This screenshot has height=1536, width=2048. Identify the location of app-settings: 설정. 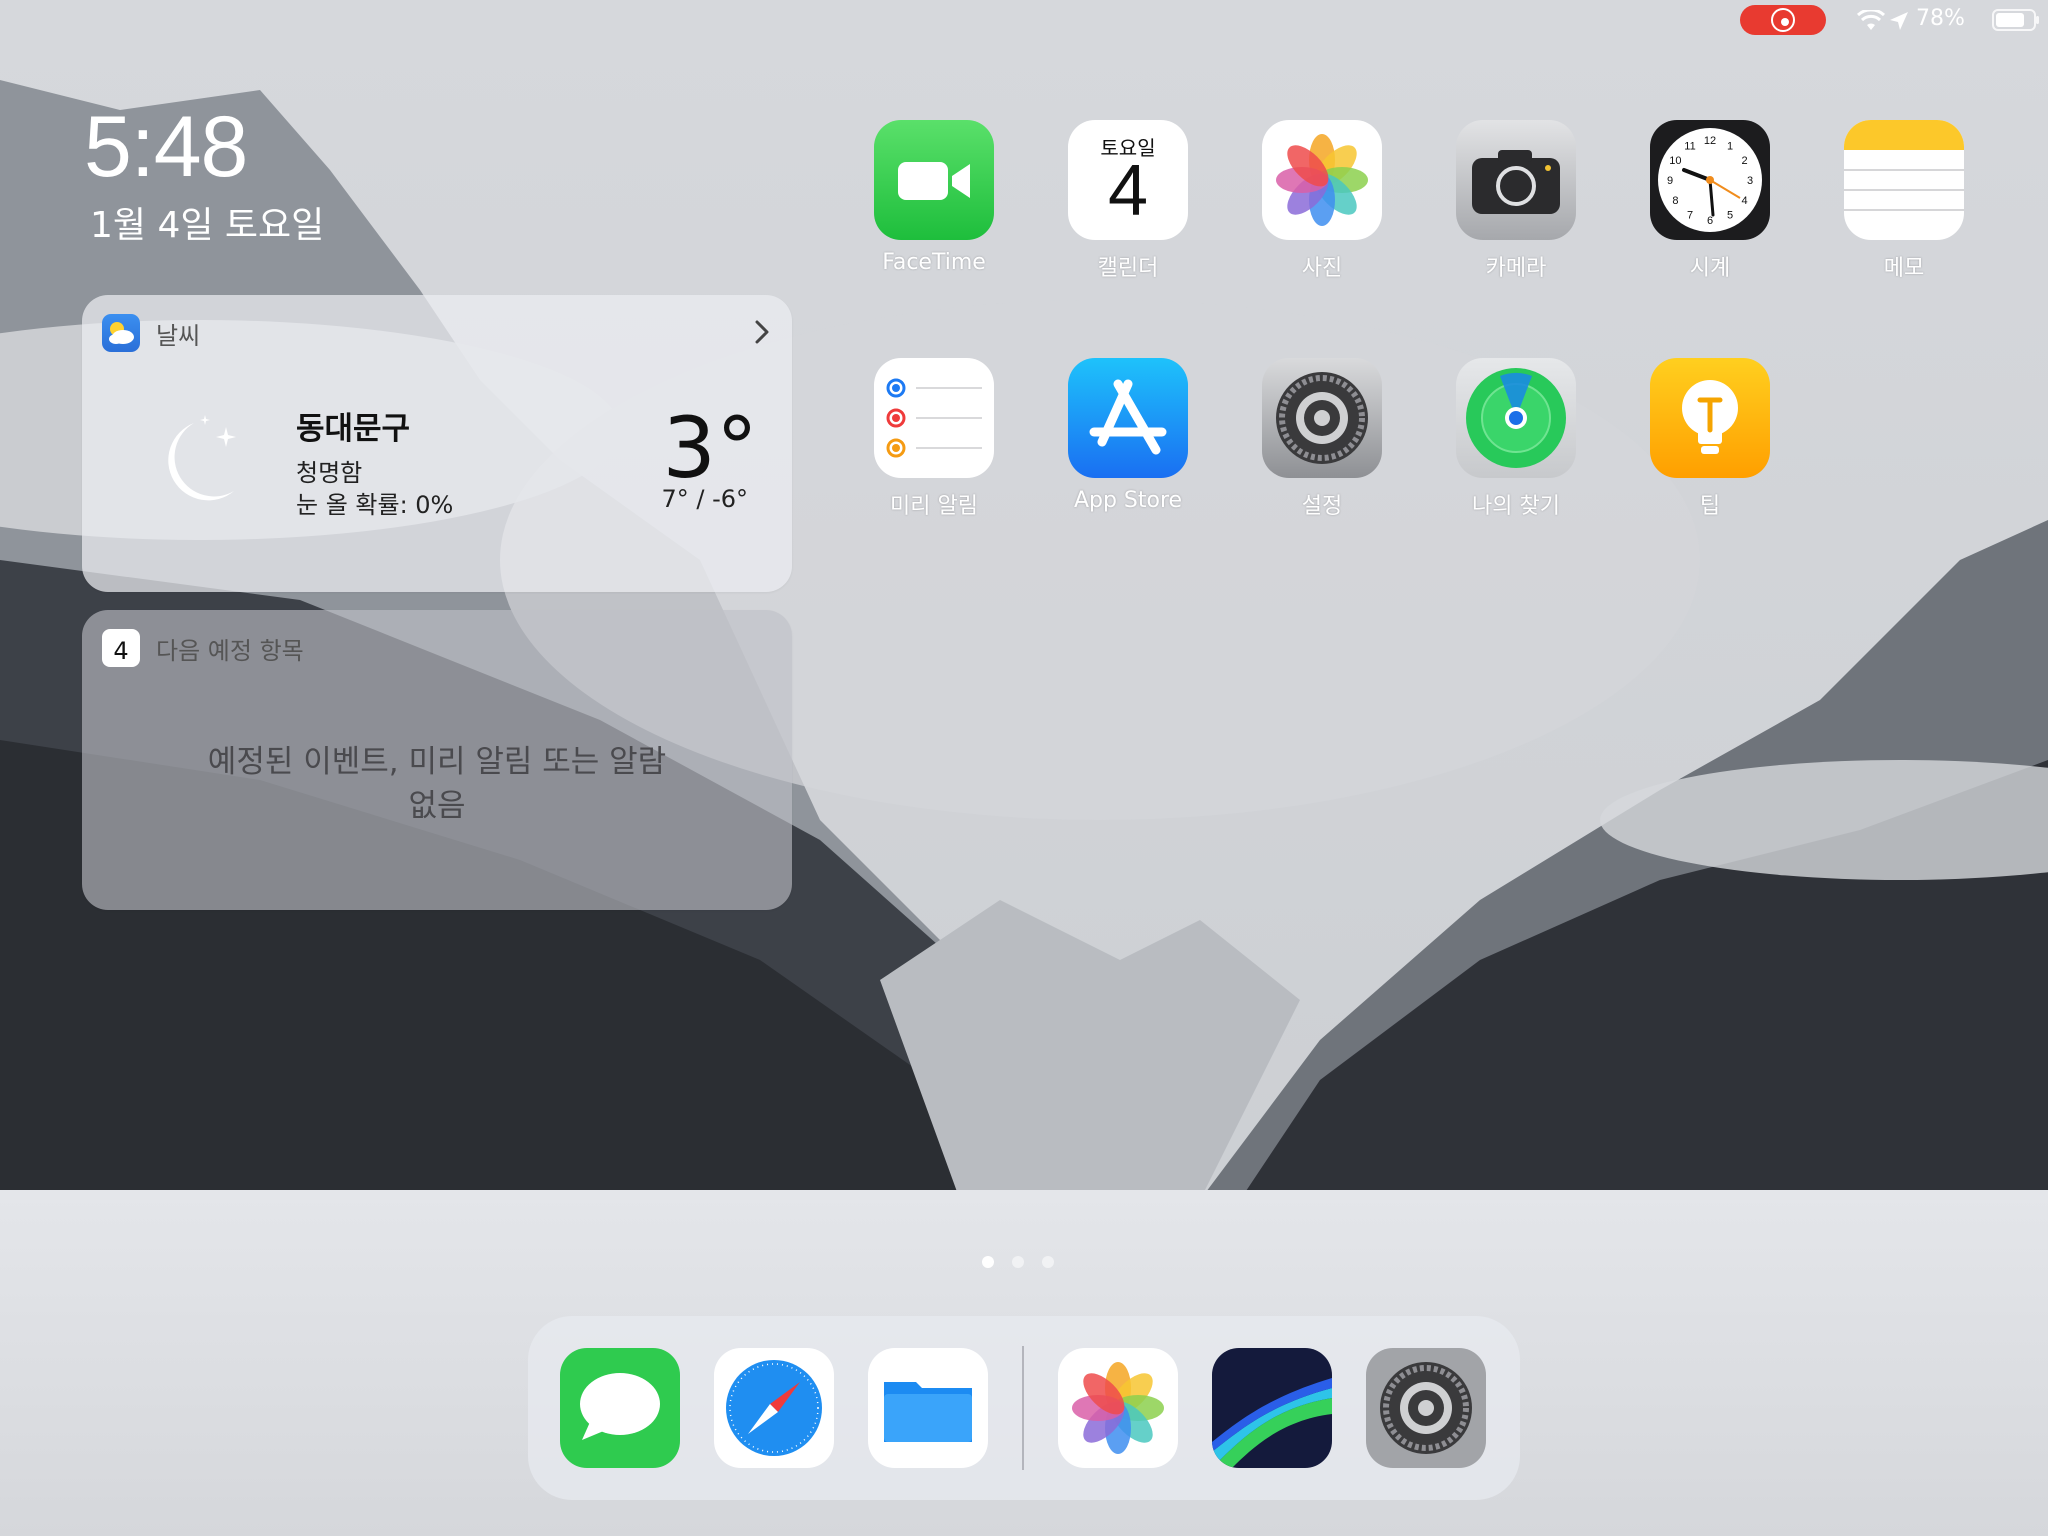
(1322, 439).